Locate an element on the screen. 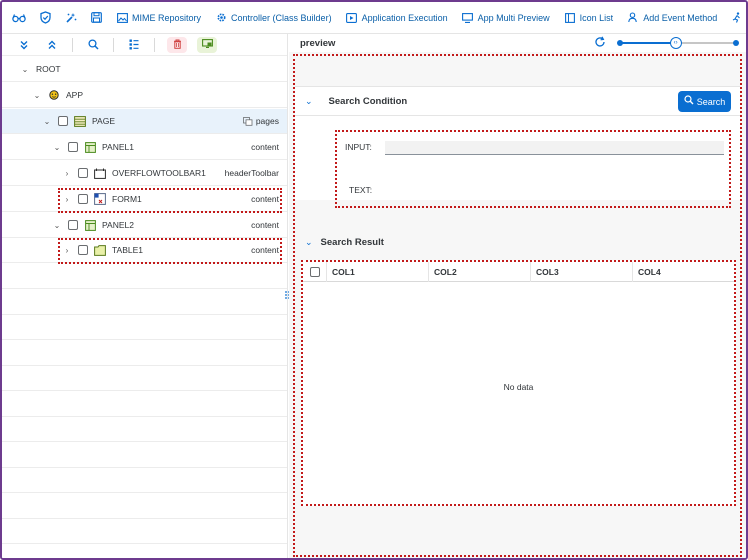 The width and height of the screenshot is (748, 560). select-all-checkbox is located at coordinates (314, 271).